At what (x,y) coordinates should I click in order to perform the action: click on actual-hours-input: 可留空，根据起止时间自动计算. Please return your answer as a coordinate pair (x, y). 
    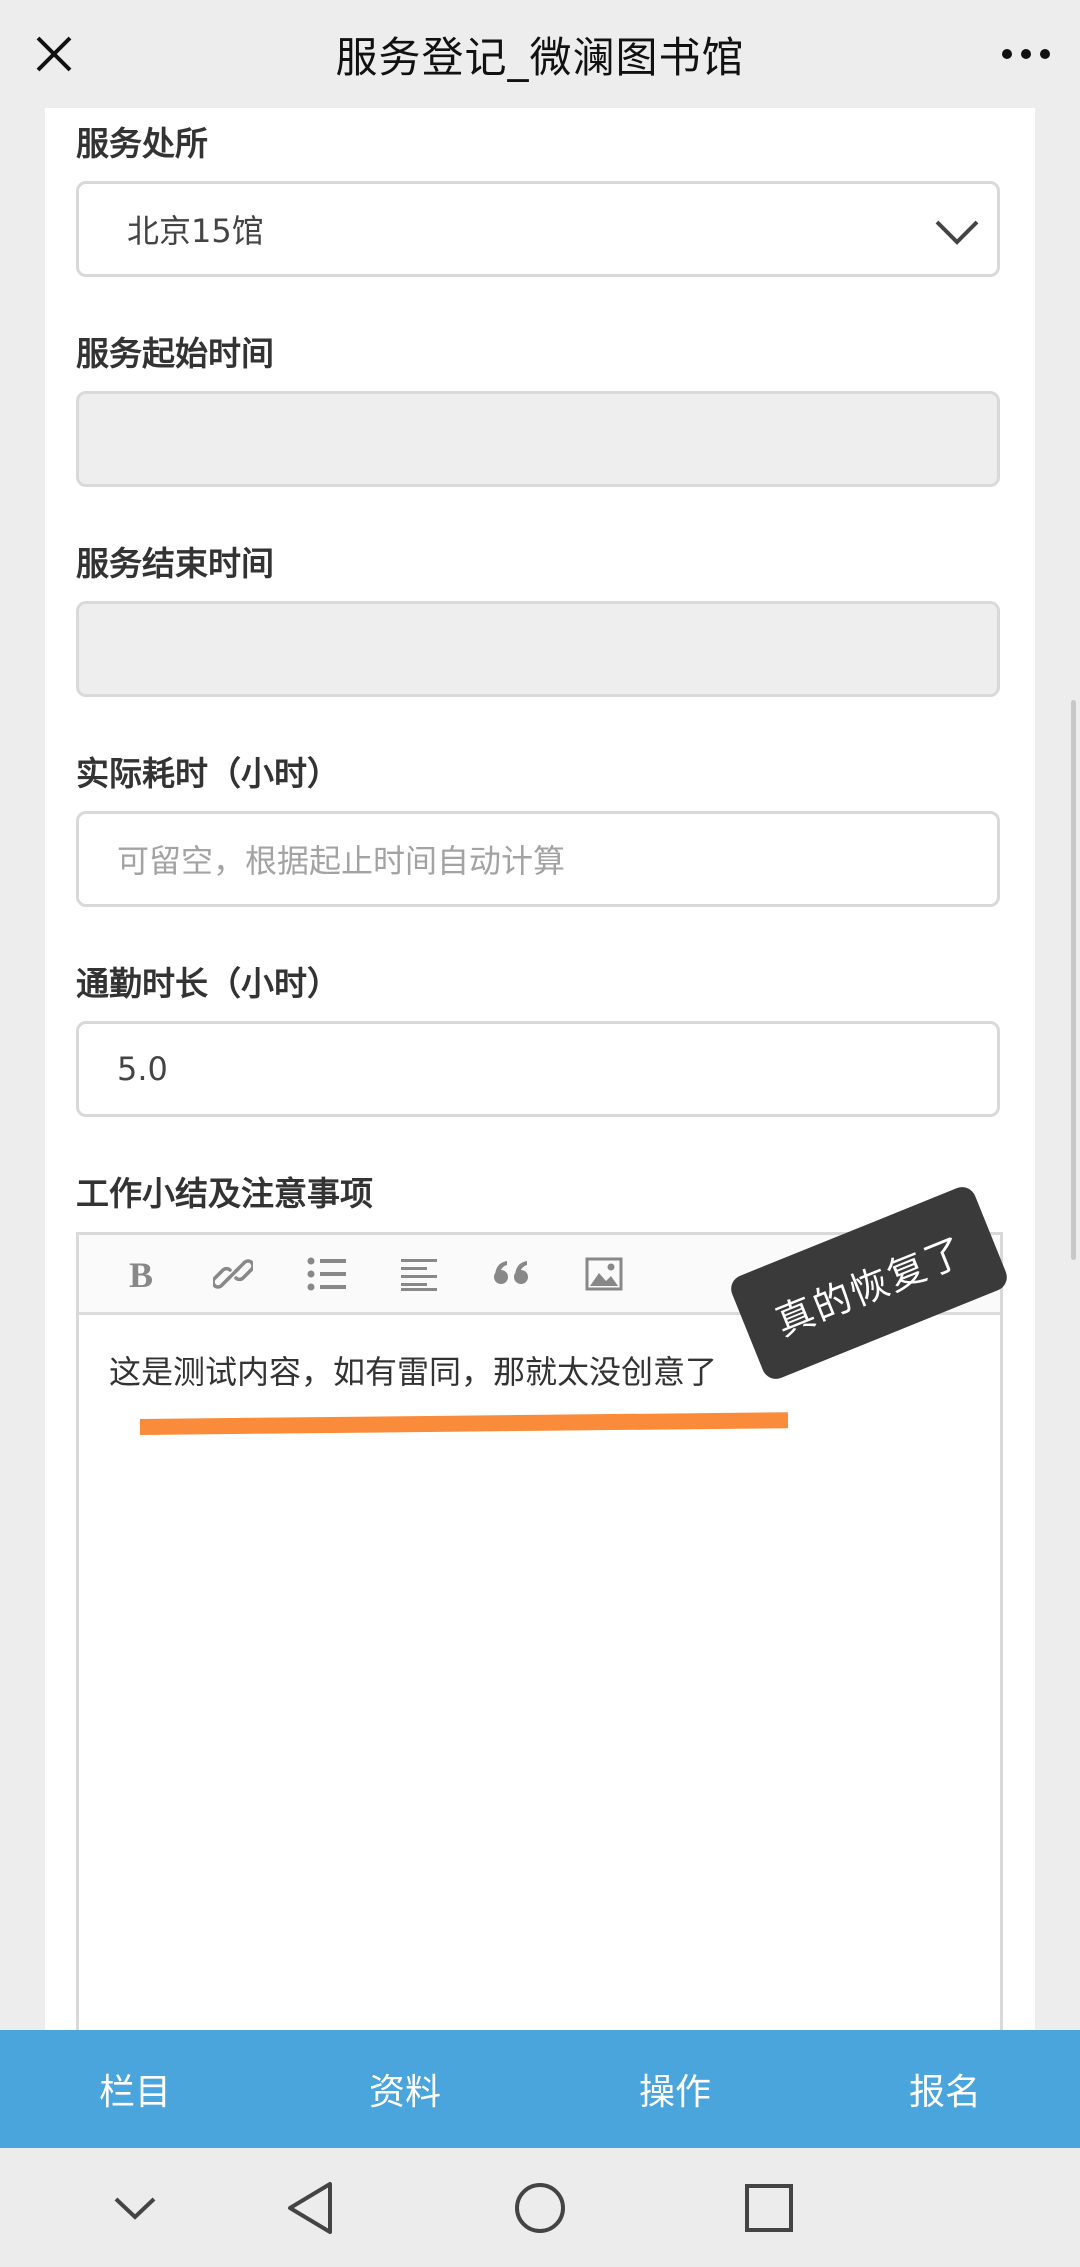
    Looking at the image, I should click on (538, 859).